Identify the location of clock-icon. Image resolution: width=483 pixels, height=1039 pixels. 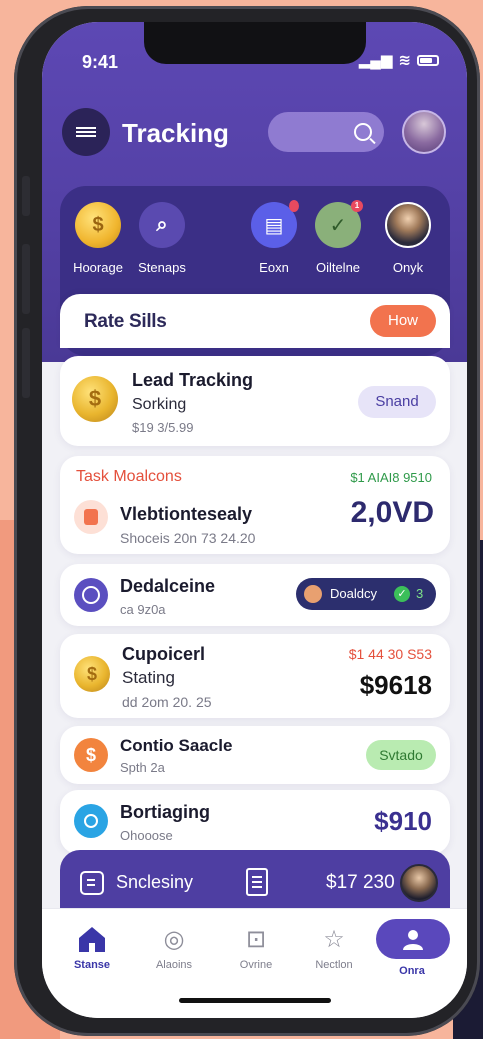
(91, 595).